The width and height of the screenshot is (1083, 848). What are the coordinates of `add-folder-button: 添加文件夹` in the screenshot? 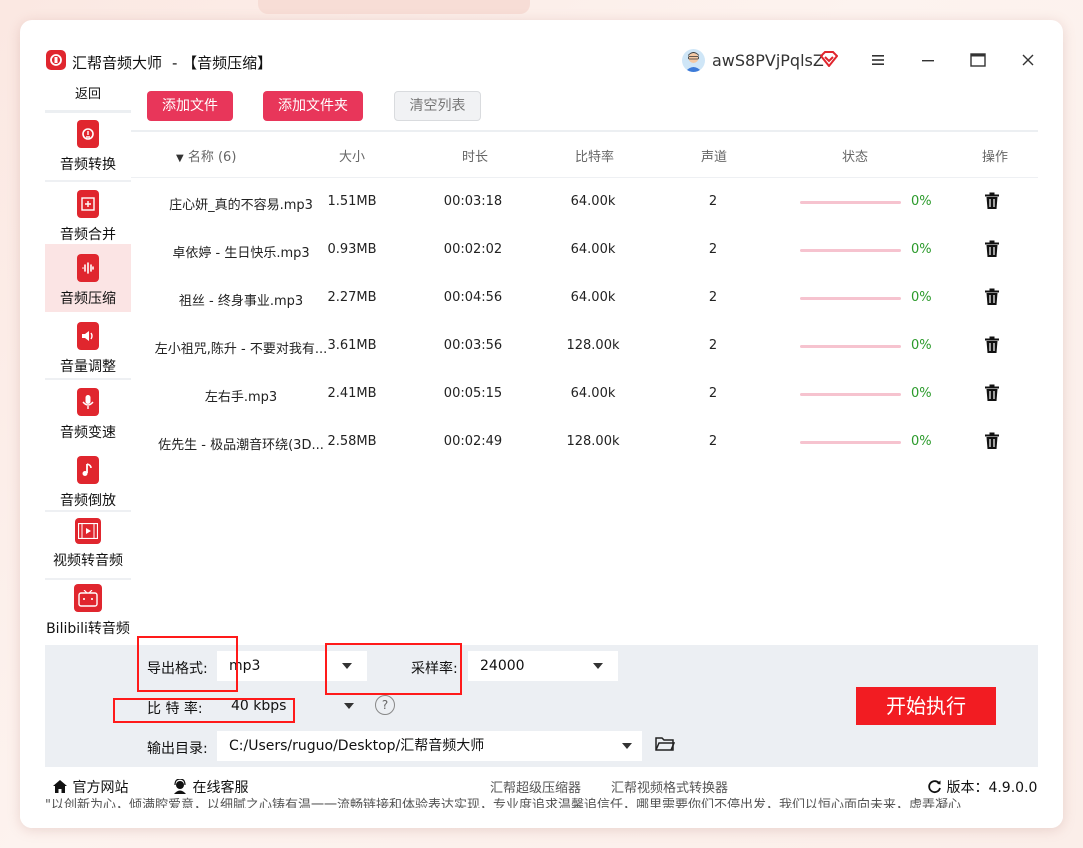 It's located at (313, 106).